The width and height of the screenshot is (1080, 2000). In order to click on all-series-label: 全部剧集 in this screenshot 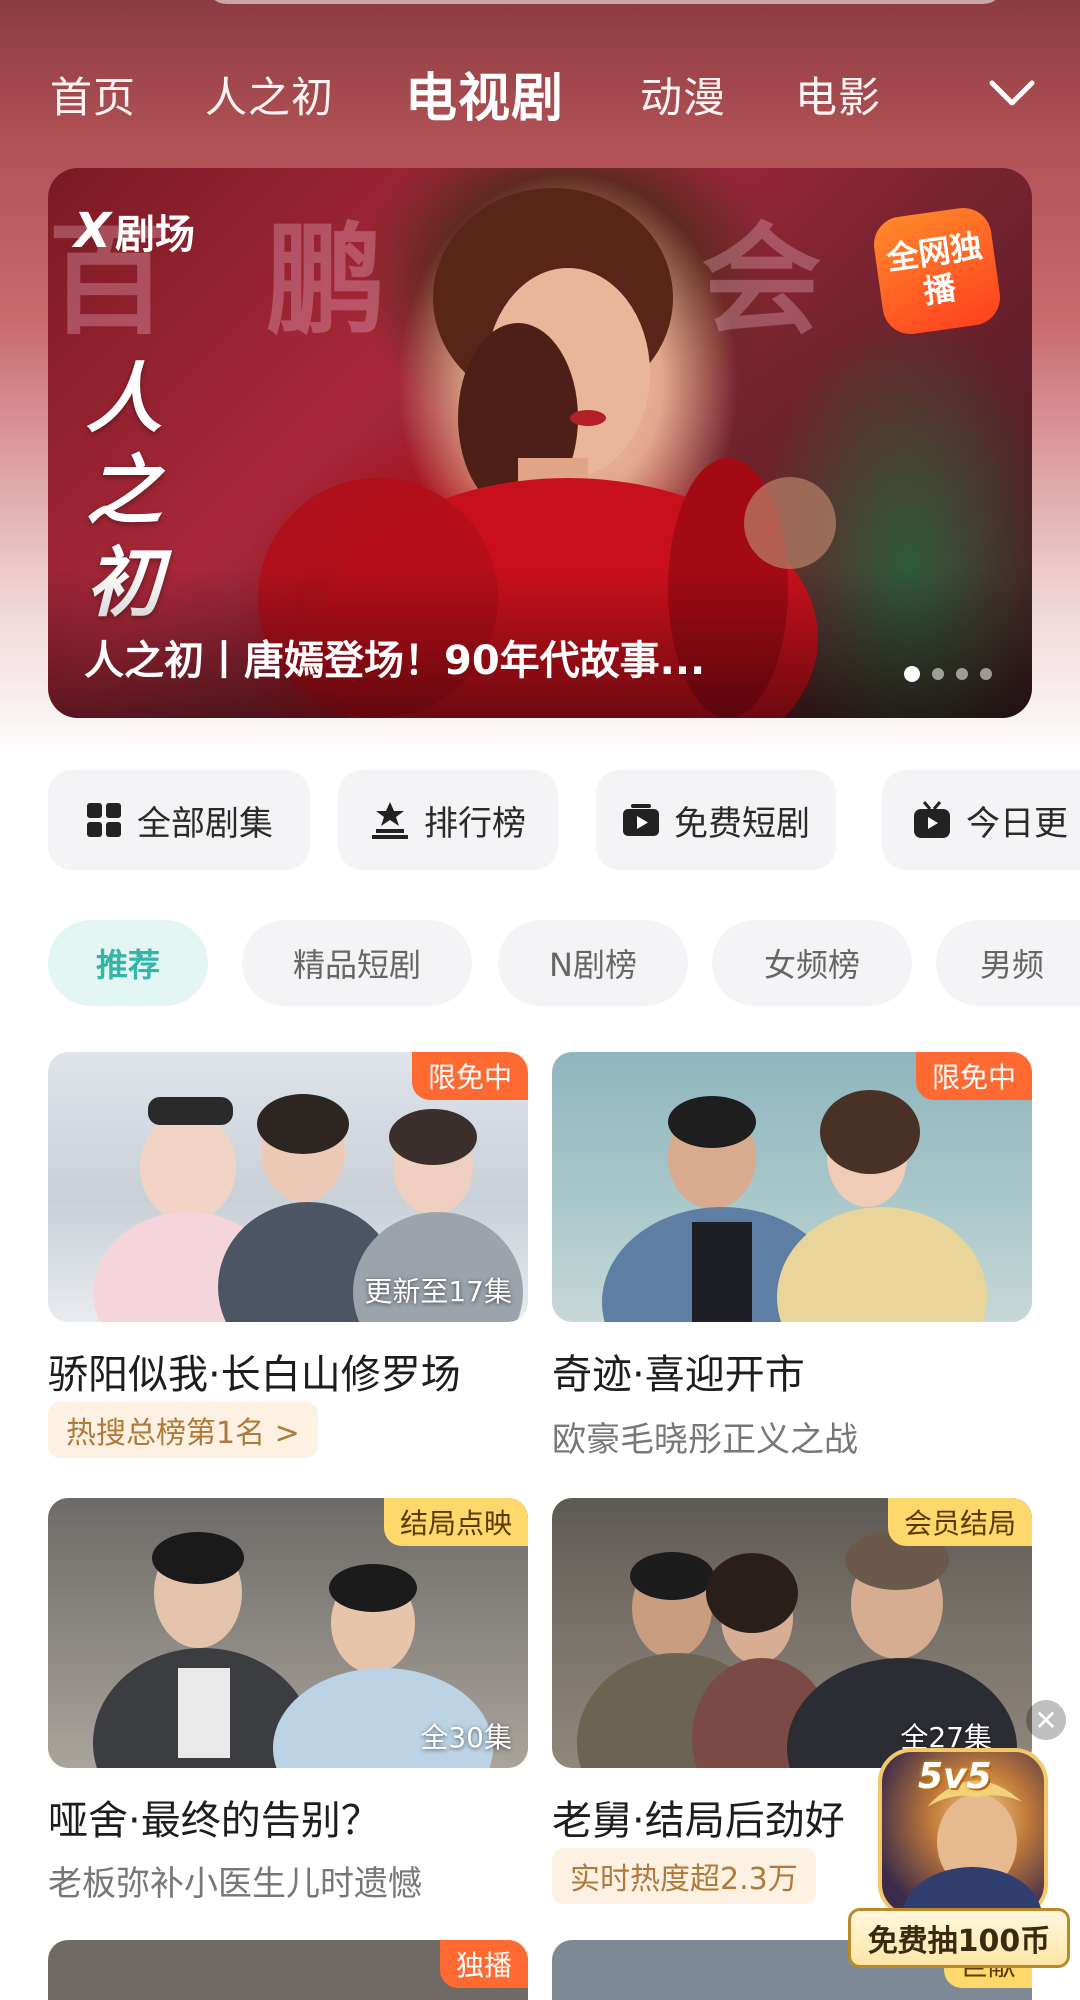, I will do `click(205, 823)`.